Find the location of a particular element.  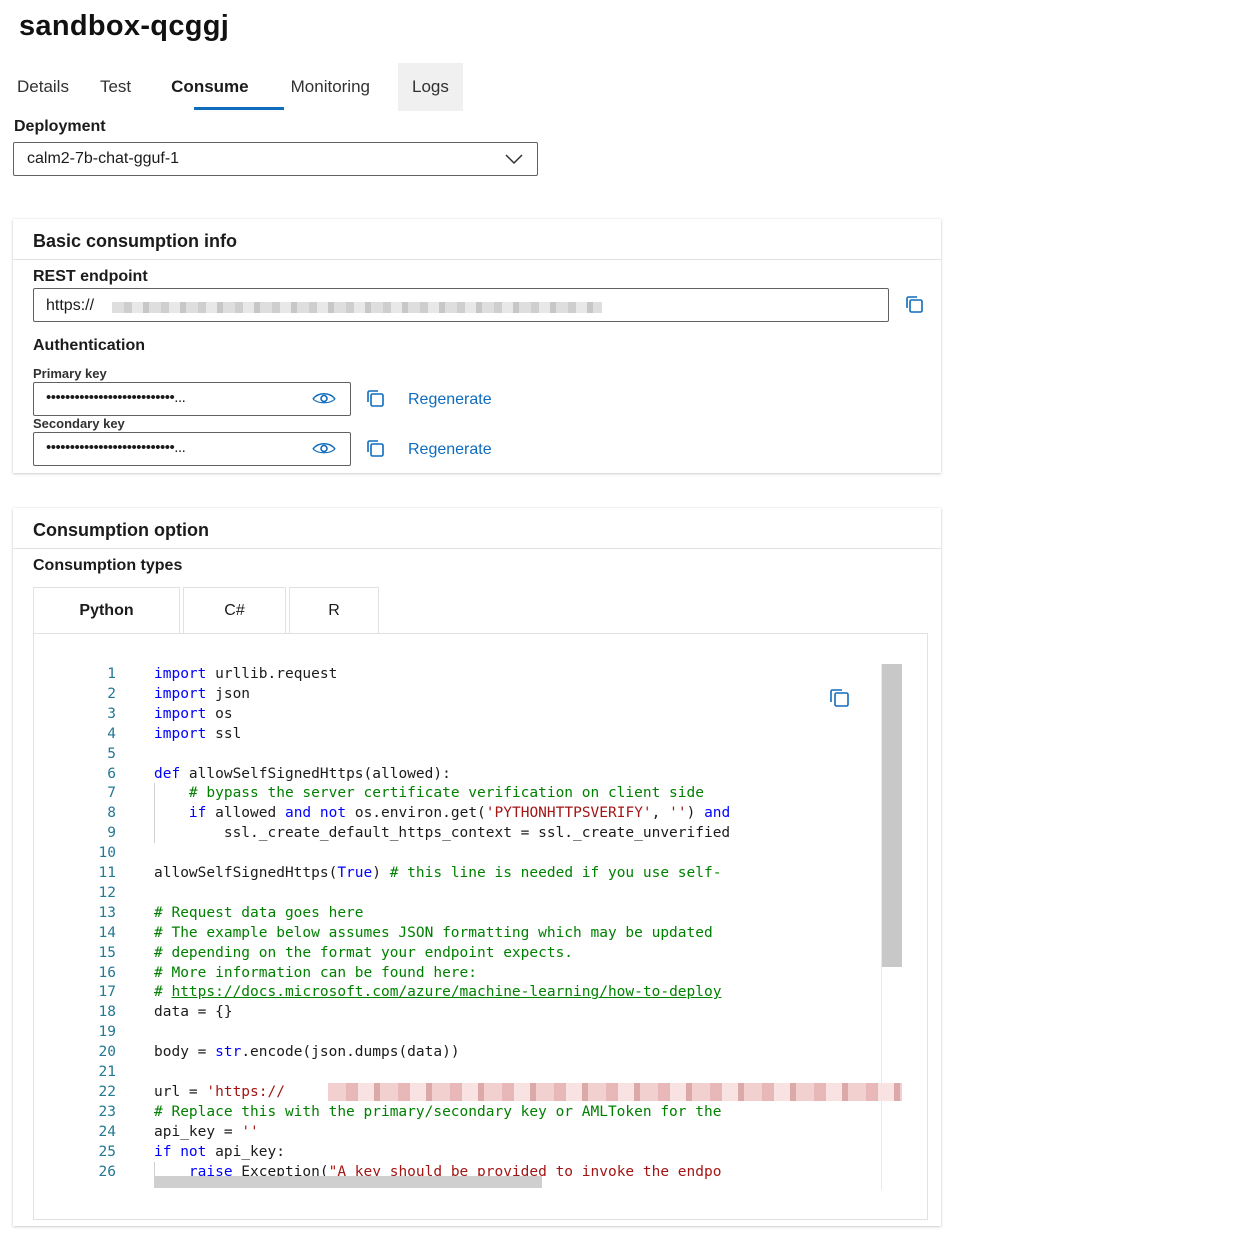

tab-monitoring: Monitoring is located at coordinates (329, 87).